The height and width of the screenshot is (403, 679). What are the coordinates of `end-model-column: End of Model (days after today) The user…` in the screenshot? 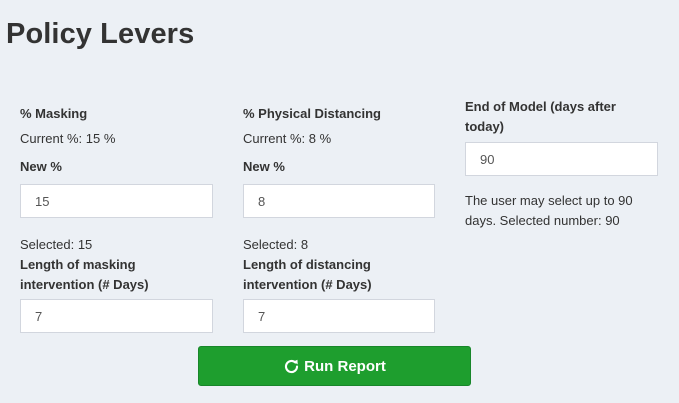 It's located at (561, 164).